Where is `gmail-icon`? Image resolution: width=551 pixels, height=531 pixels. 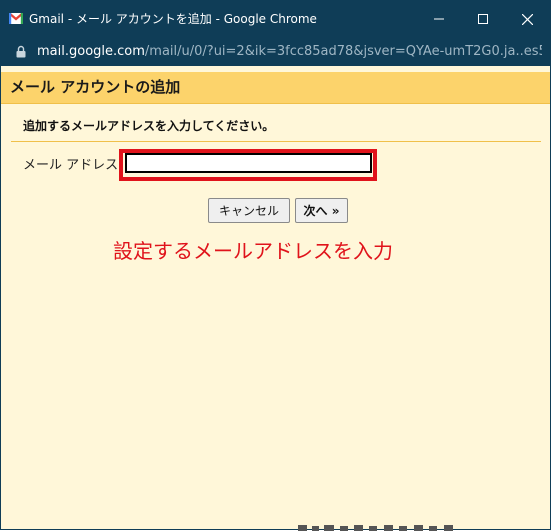 gmail-icon is located at coordinates (16, 18).